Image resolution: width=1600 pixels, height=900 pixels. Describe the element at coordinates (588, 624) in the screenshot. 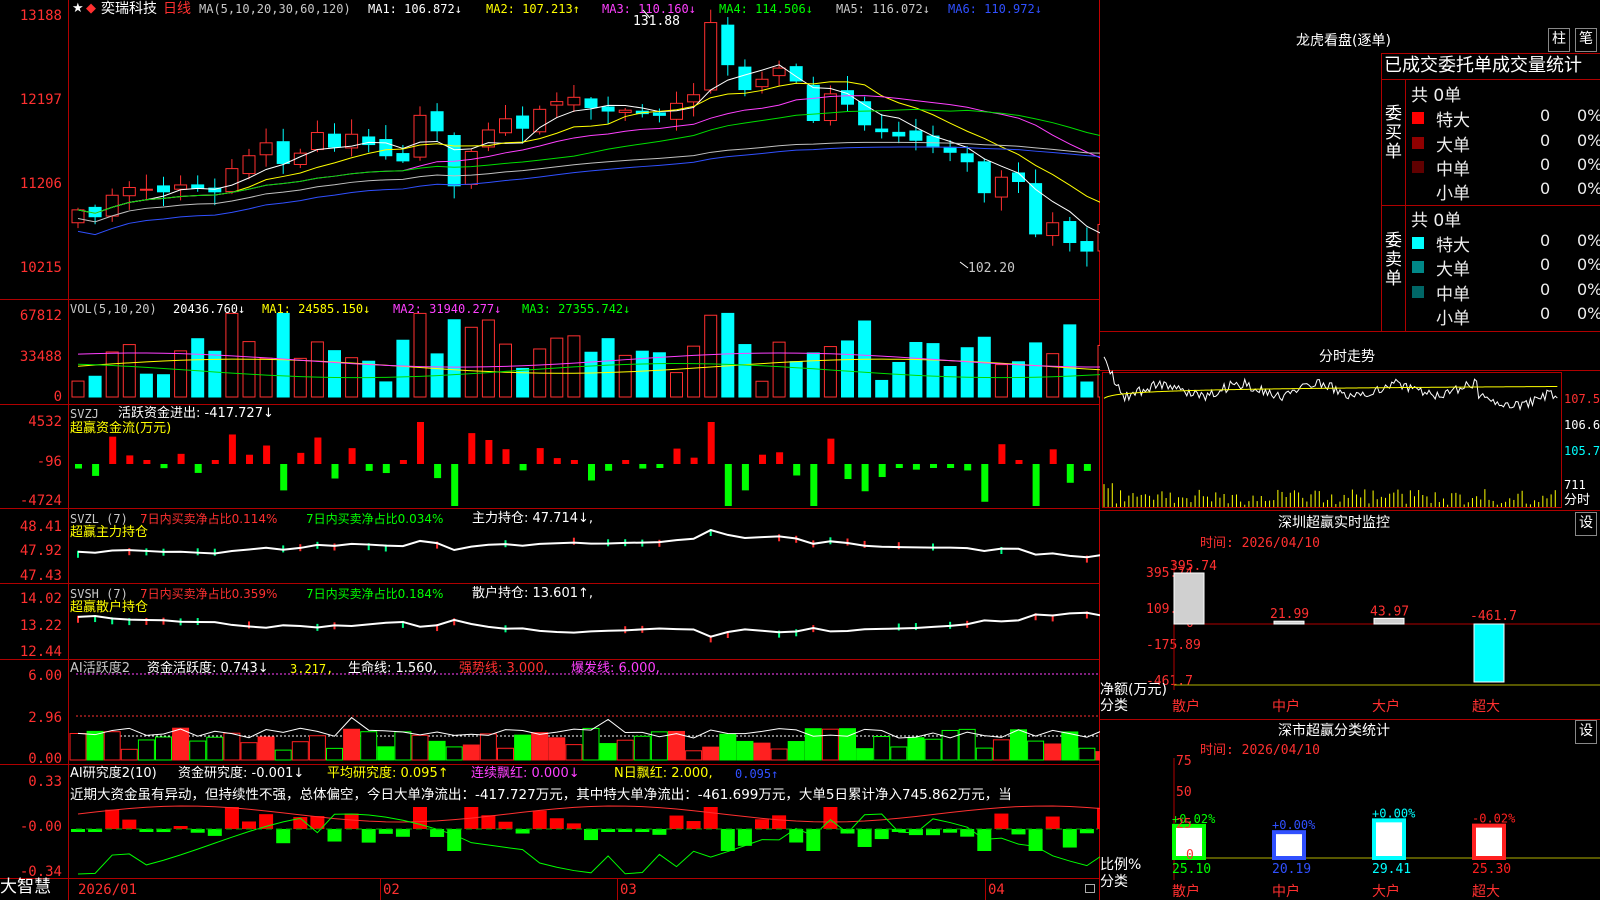

I see `retail-holding-line` at that location.